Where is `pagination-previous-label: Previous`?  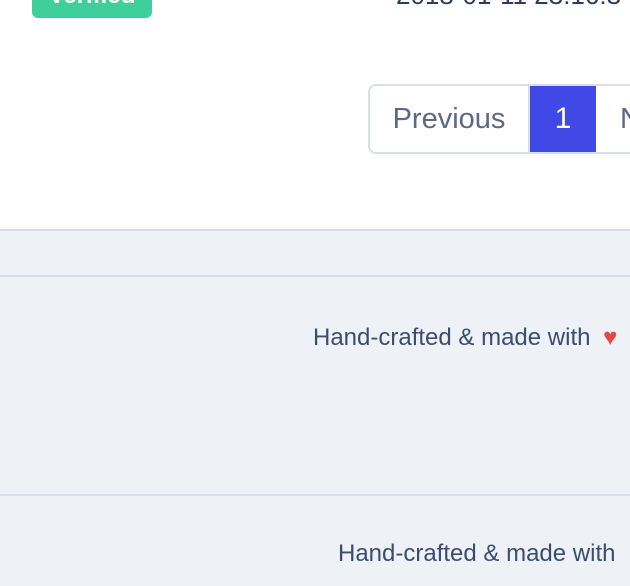 pagination-previous-label: Previous is located at coordinates (449, 118).